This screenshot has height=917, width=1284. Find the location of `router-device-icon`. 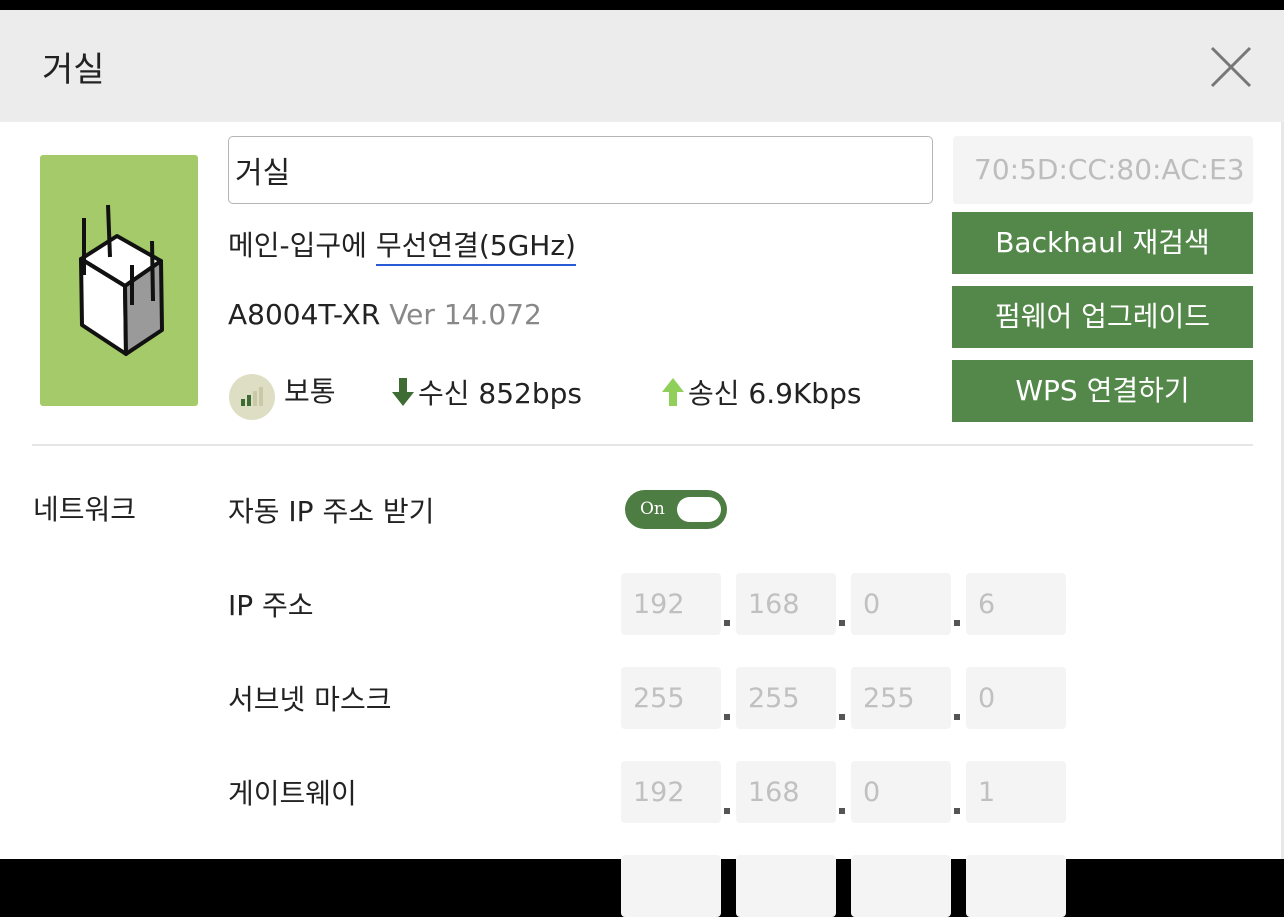

router-device-icon is located at coordinates (121, 280).